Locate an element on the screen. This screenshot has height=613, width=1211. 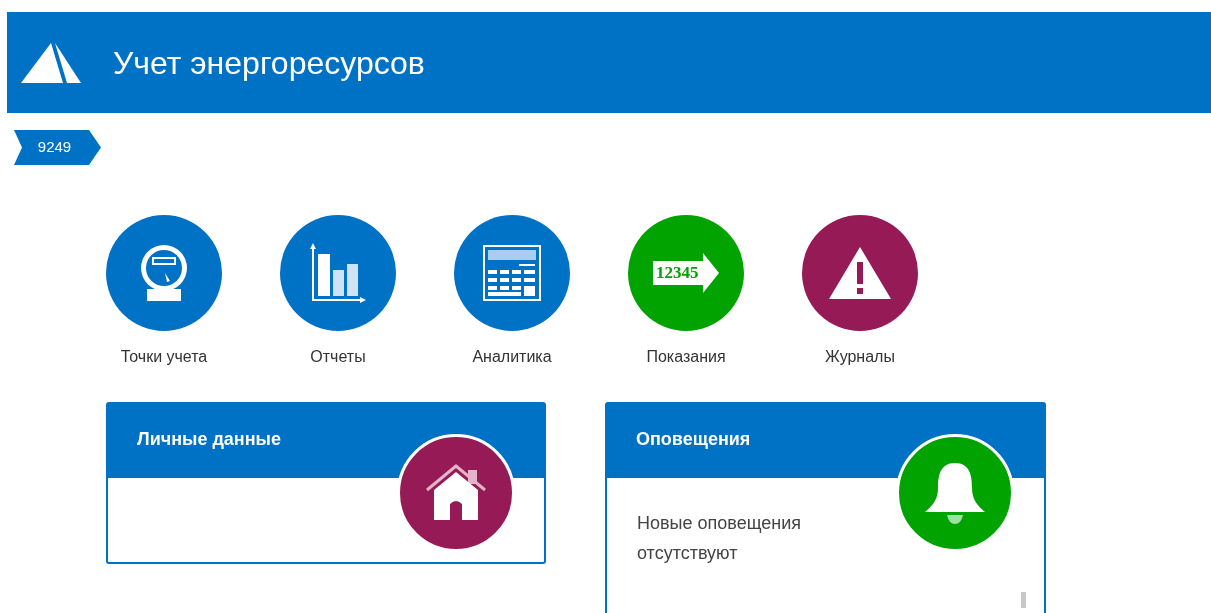
card-message: Новые оповещения отсутствуют is located at coordinates (720, 538).